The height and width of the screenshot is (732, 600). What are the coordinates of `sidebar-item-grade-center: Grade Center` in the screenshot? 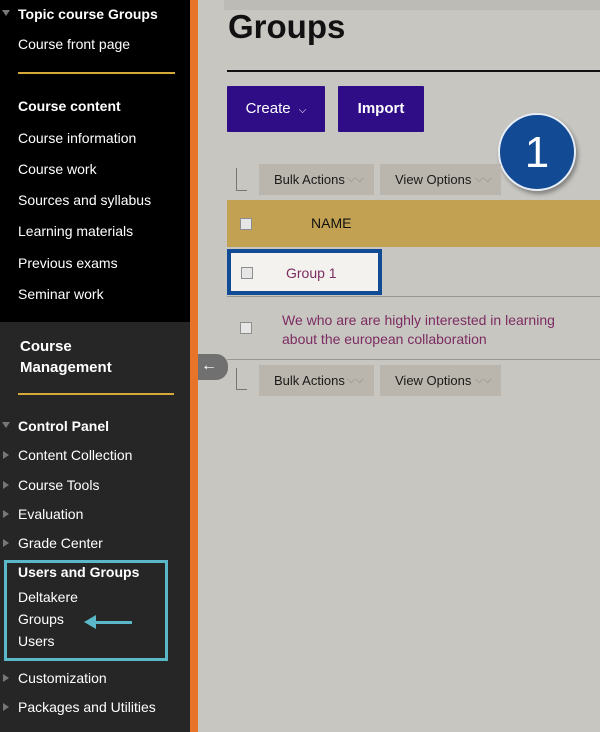 It's located at (60, 543).